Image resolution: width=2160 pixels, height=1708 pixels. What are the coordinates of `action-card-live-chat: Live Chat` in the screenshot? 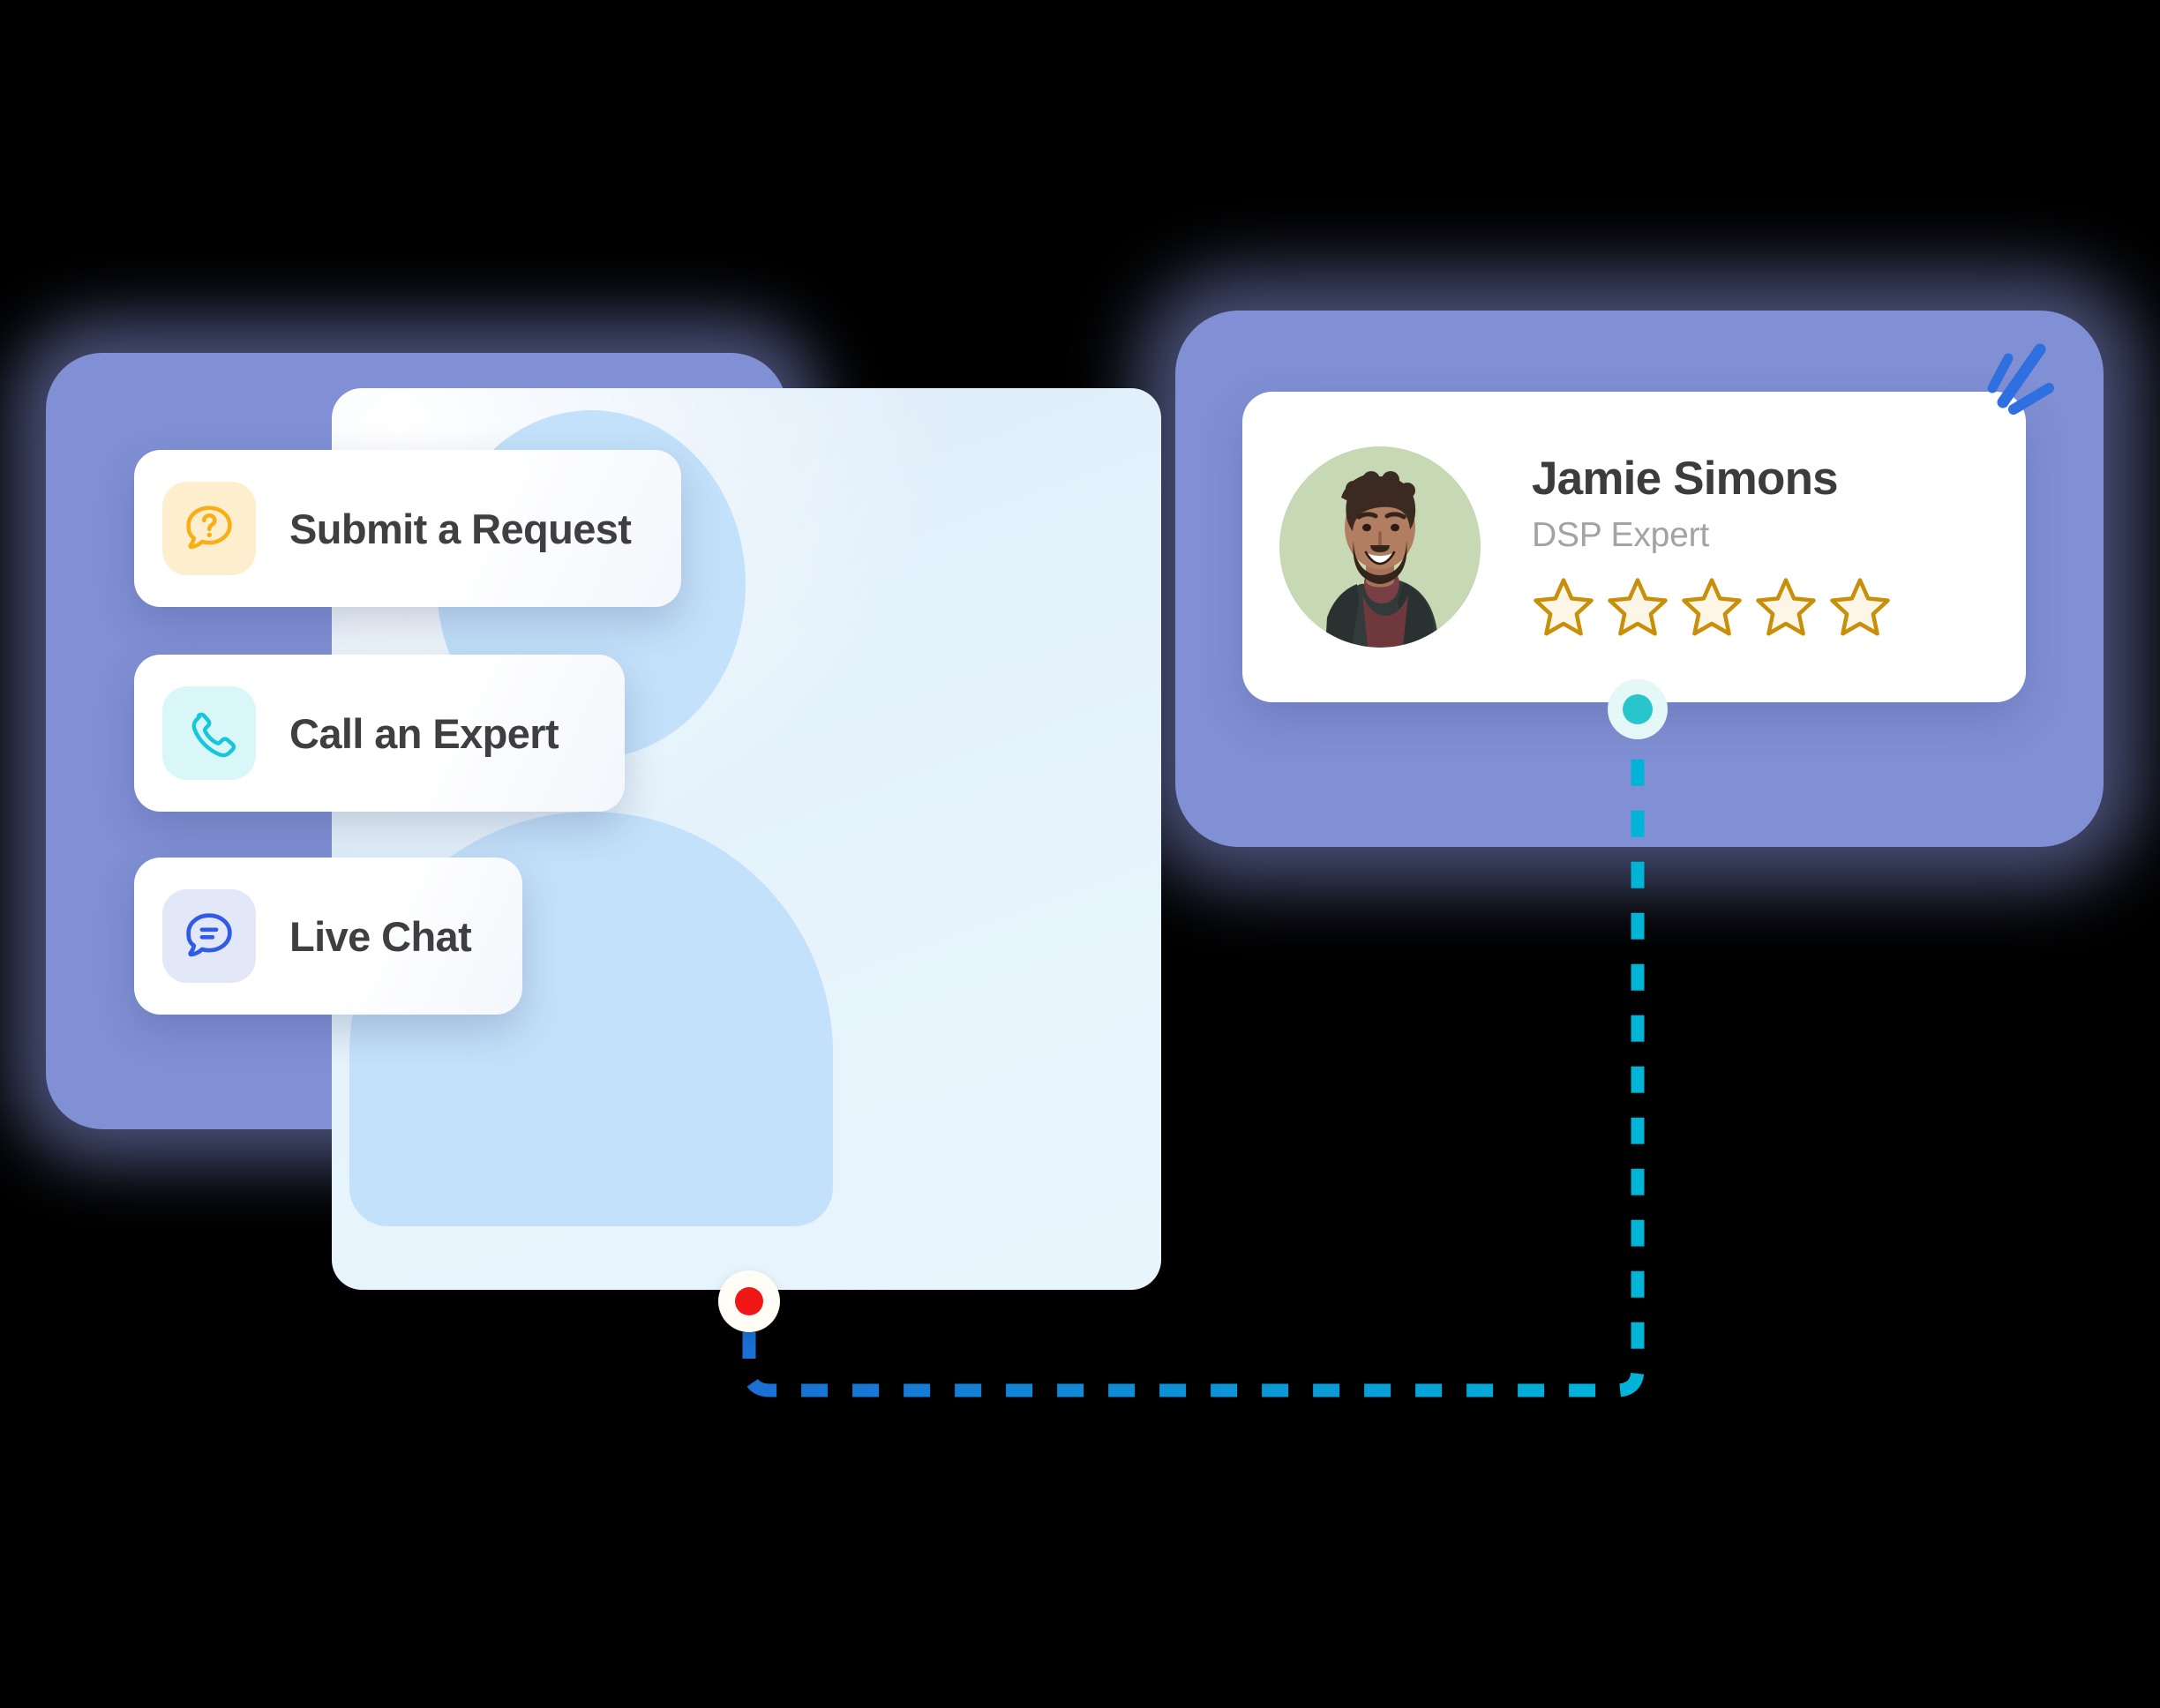 It's located at (328, 936).